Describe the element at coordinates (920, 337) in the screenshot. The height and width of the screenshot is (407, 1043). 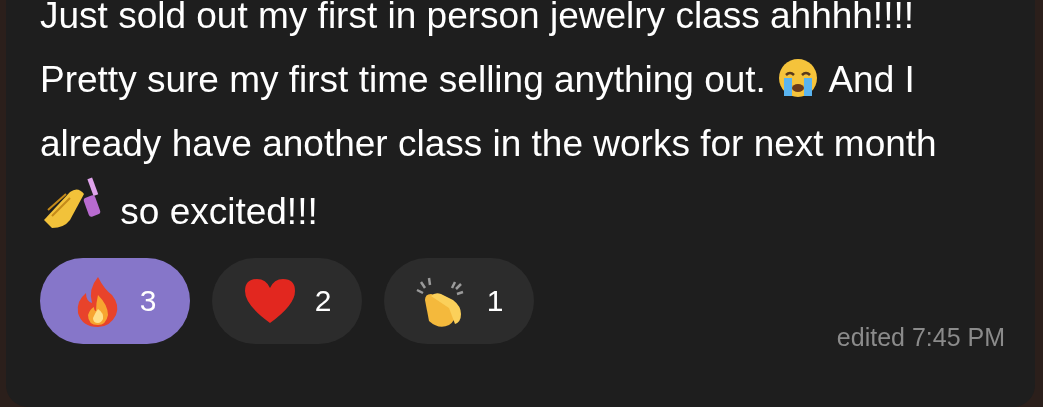
I see `edited-timestamp: edited 7:45 PM` at that location.